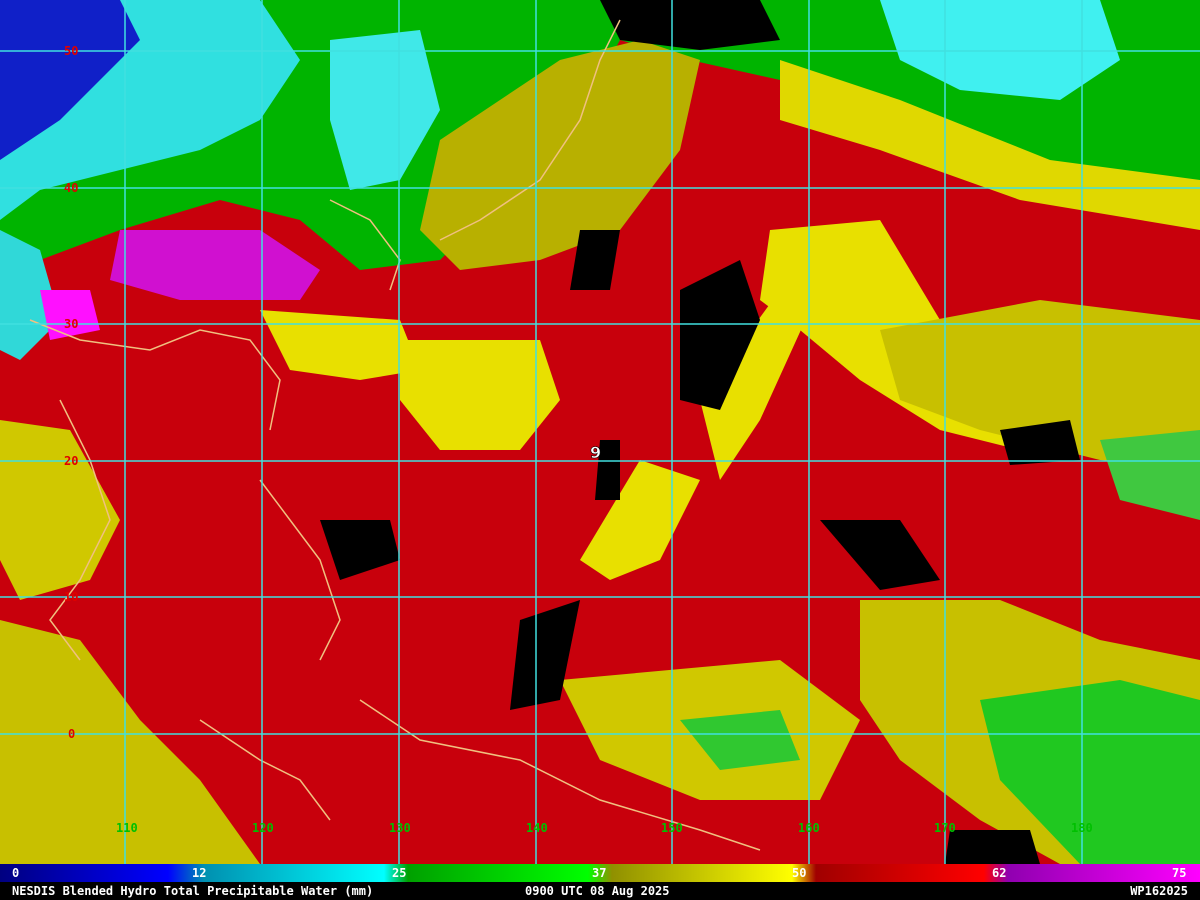 The image size is (1200, 900). I want to click on lon-label-140: 140, so click(537, 828).